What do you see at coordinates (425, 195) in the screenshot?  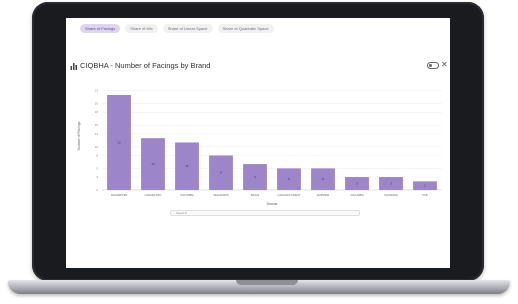 I see `x-tick-label: PCB` at bounding box center [425, 195].